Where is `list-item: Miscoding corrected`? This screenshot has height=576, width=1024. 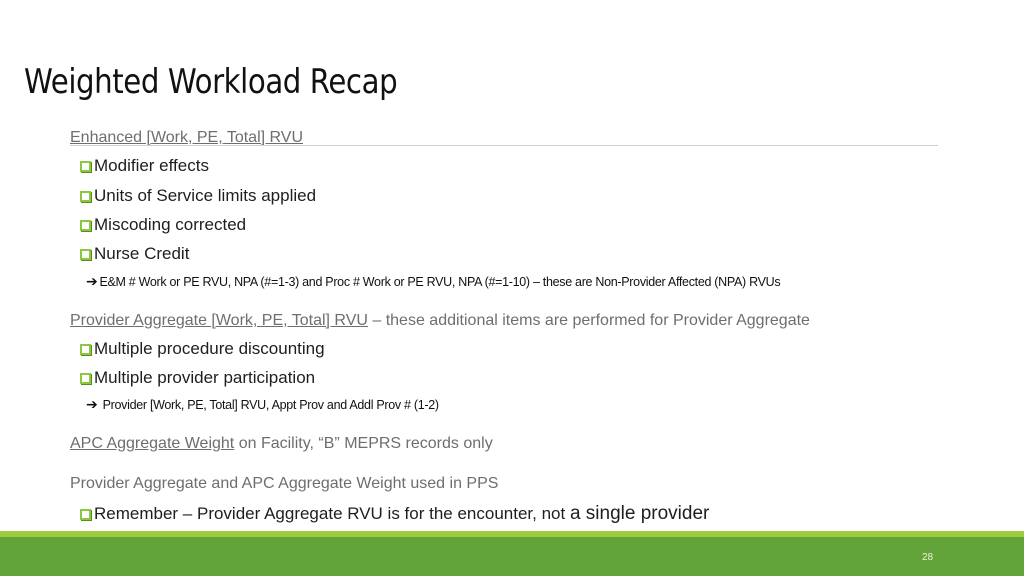 list-item: Miscoding corrected is located at coordinates (163, 225).